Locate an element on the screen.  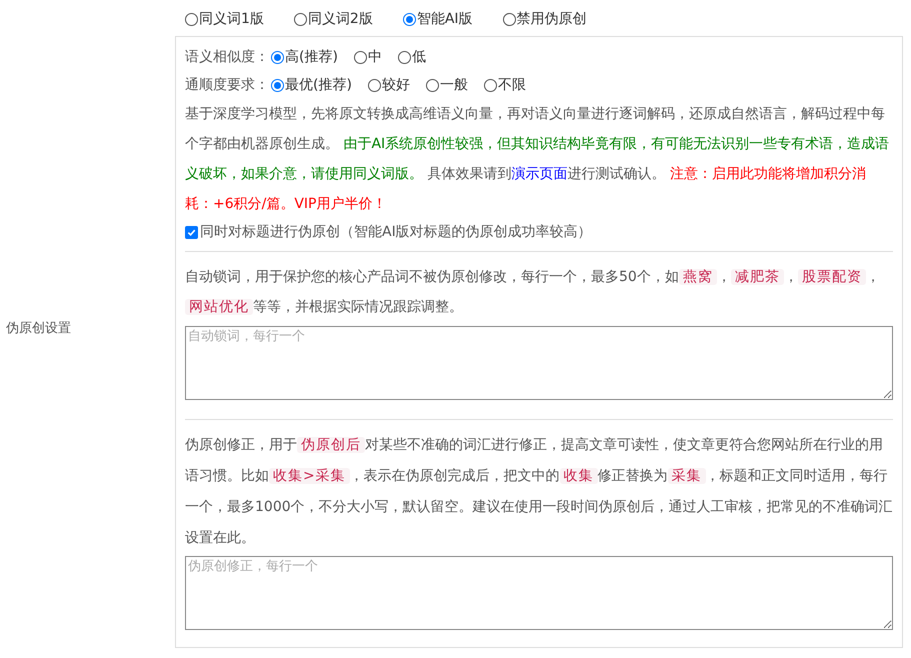
field-label: 语义相似度： is located at coordinates (227, 57).